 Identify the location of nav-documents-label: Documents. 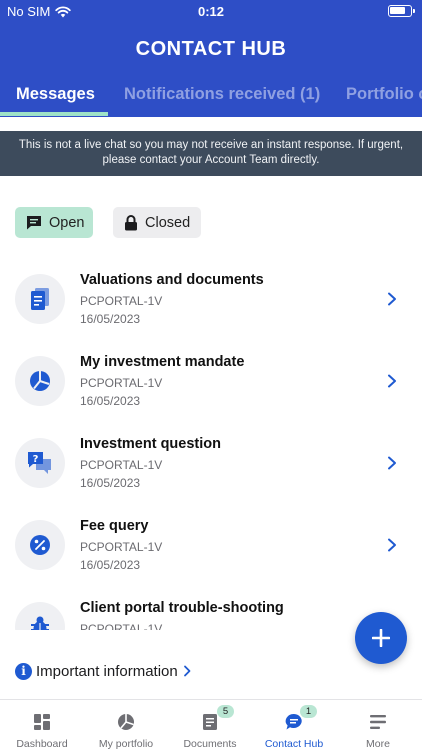
(210, 744).